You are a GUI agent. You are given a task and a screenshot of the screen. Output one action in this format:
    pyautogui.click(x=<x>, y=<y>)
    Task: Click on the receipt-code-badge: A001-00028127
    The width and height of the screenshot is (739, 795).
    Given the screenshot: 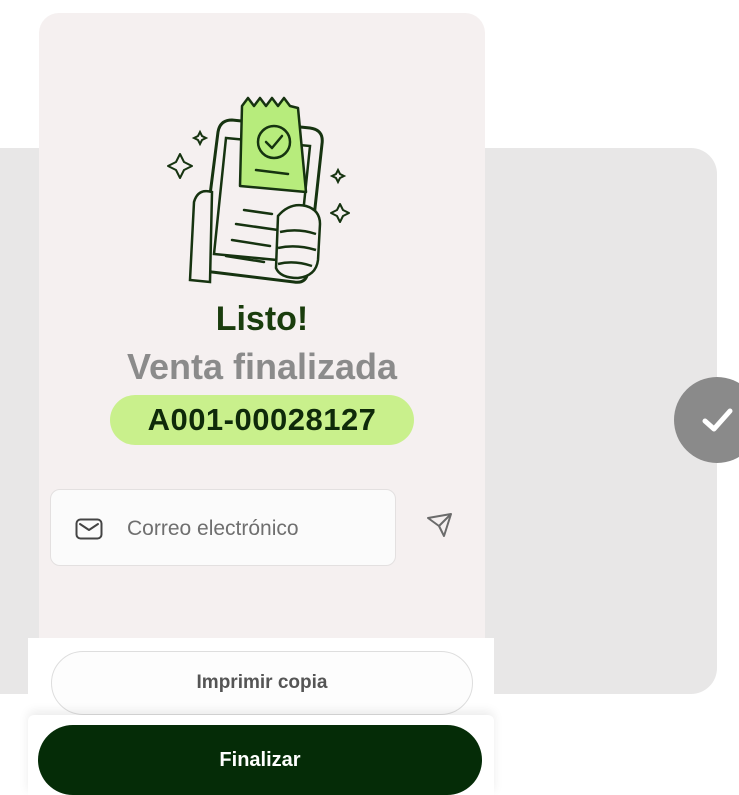 What is the action you would take?
    pyautogui.click(x=262, y=420)
    